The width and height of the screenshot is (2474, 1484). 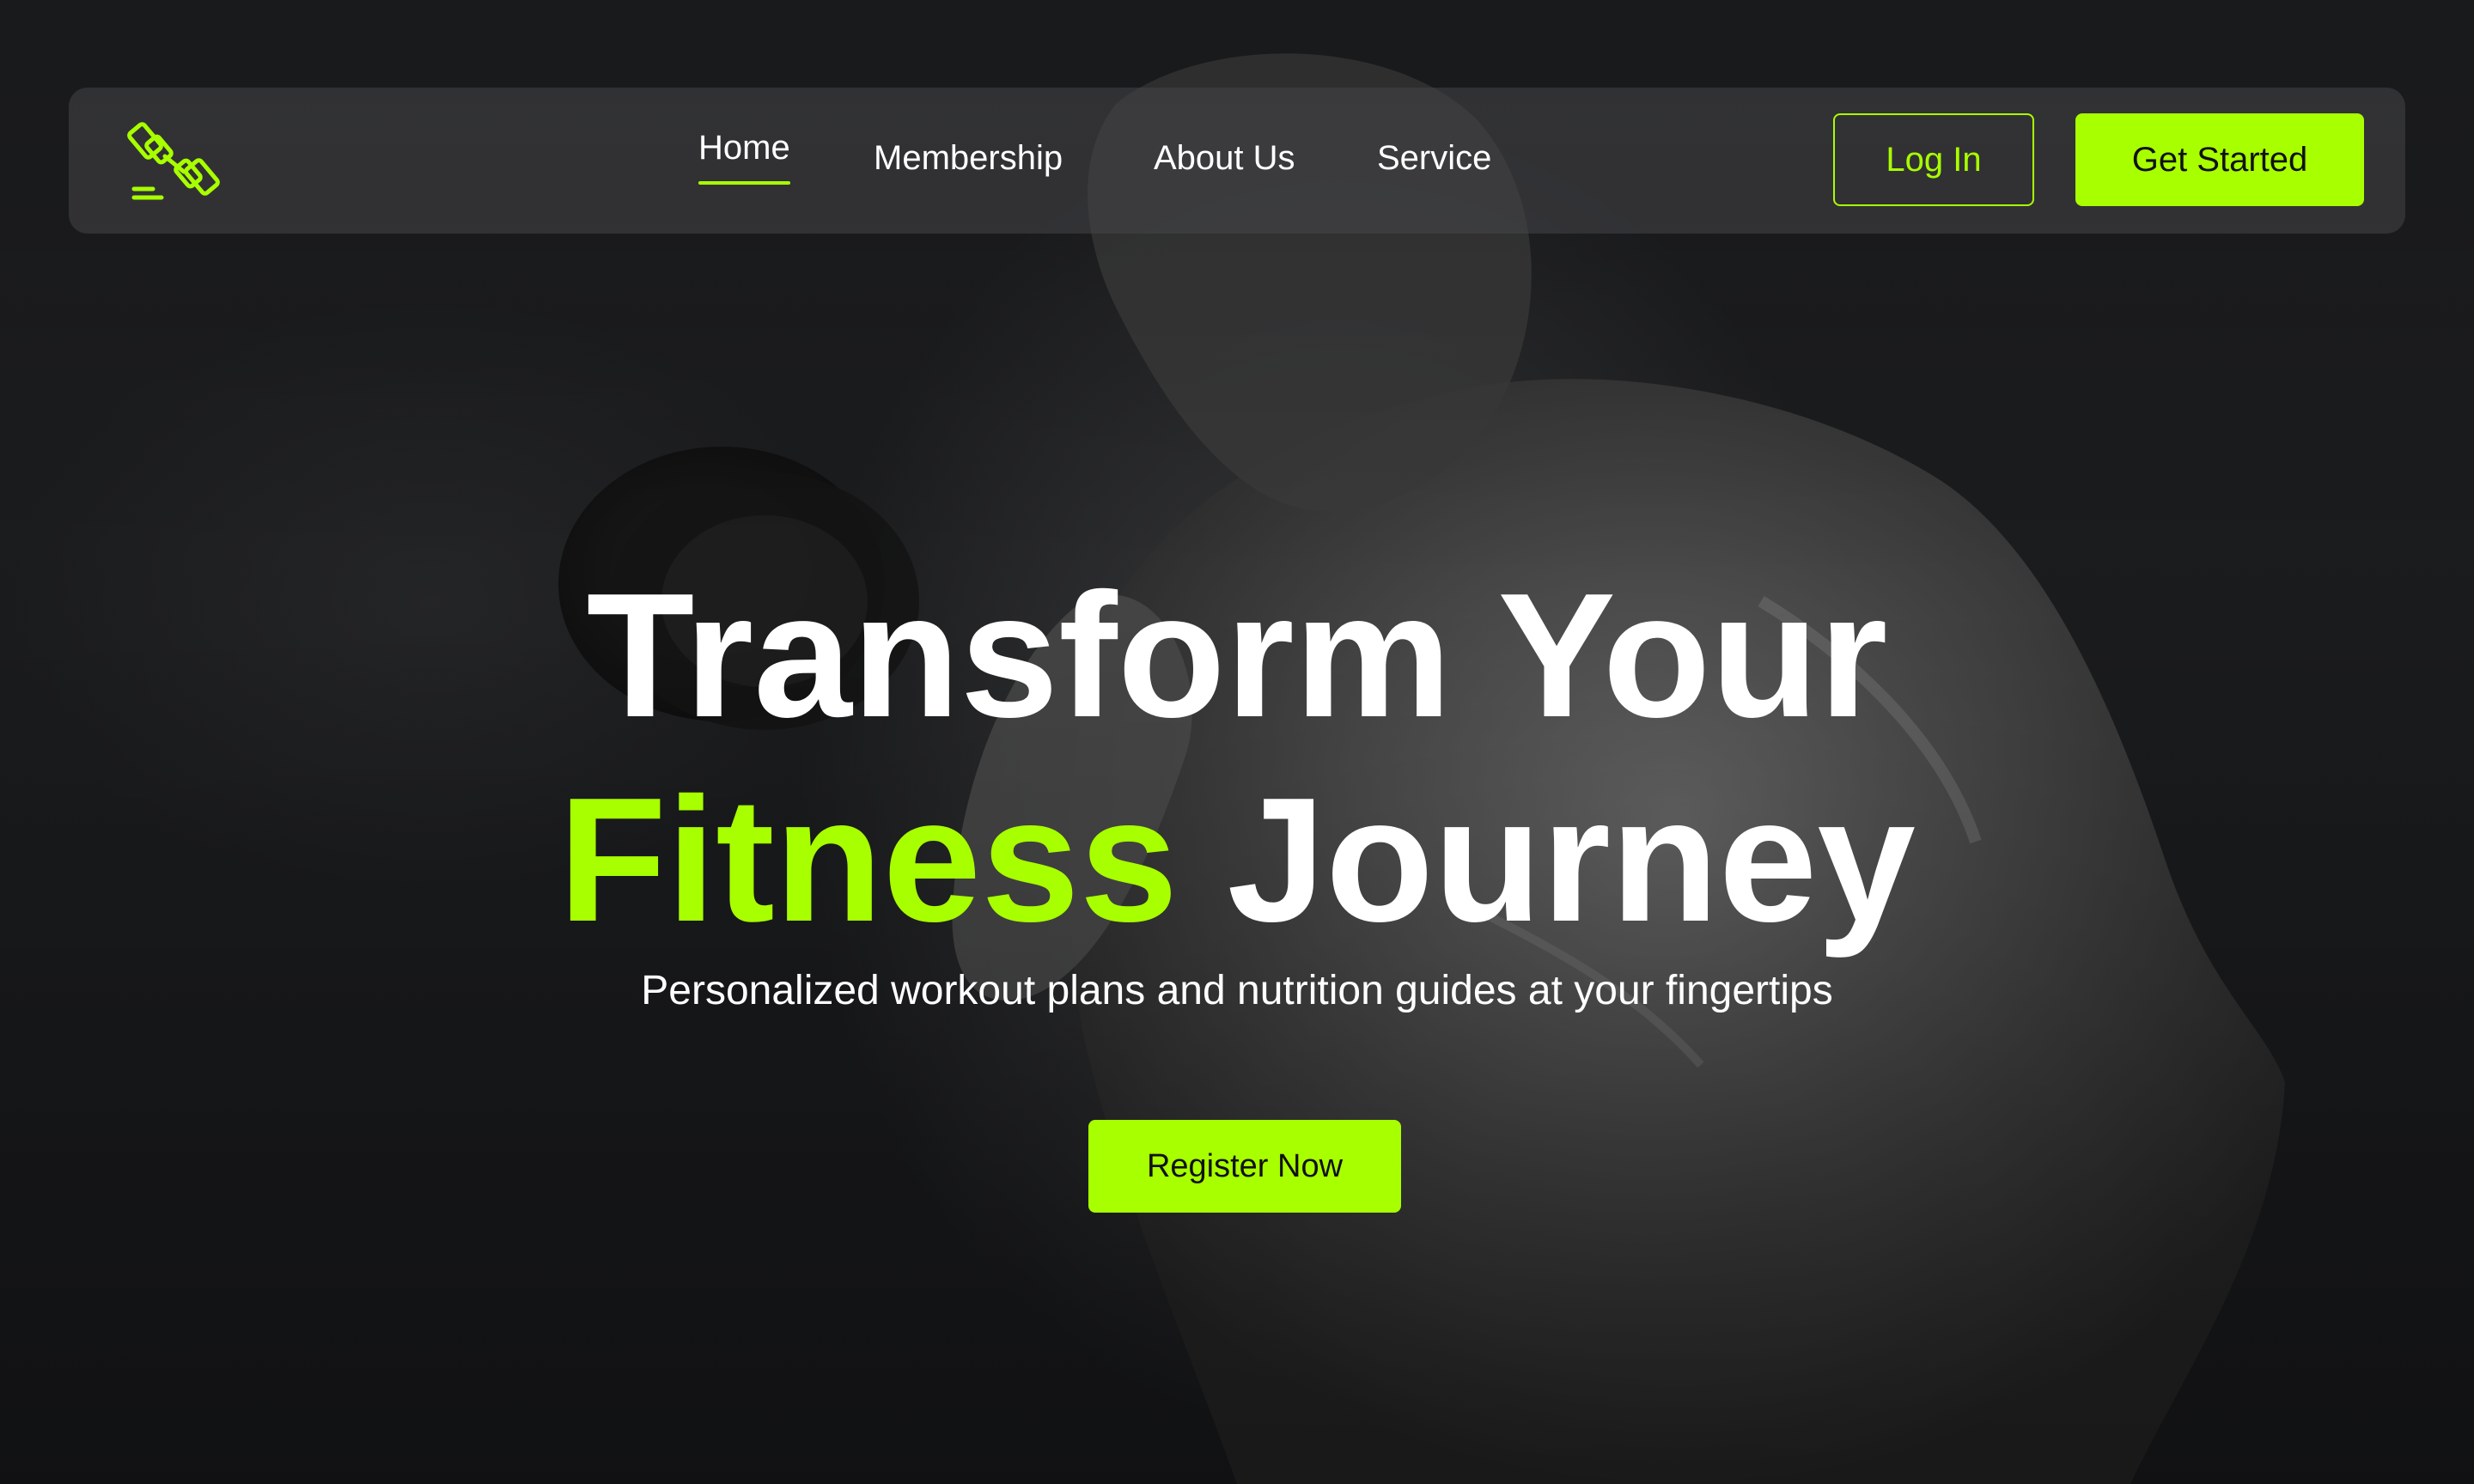 What do you see at coordinates (1224, 158) in the screenshot?
I see `nav-link-about-us: About Us` at bounding box center [1224, 158].